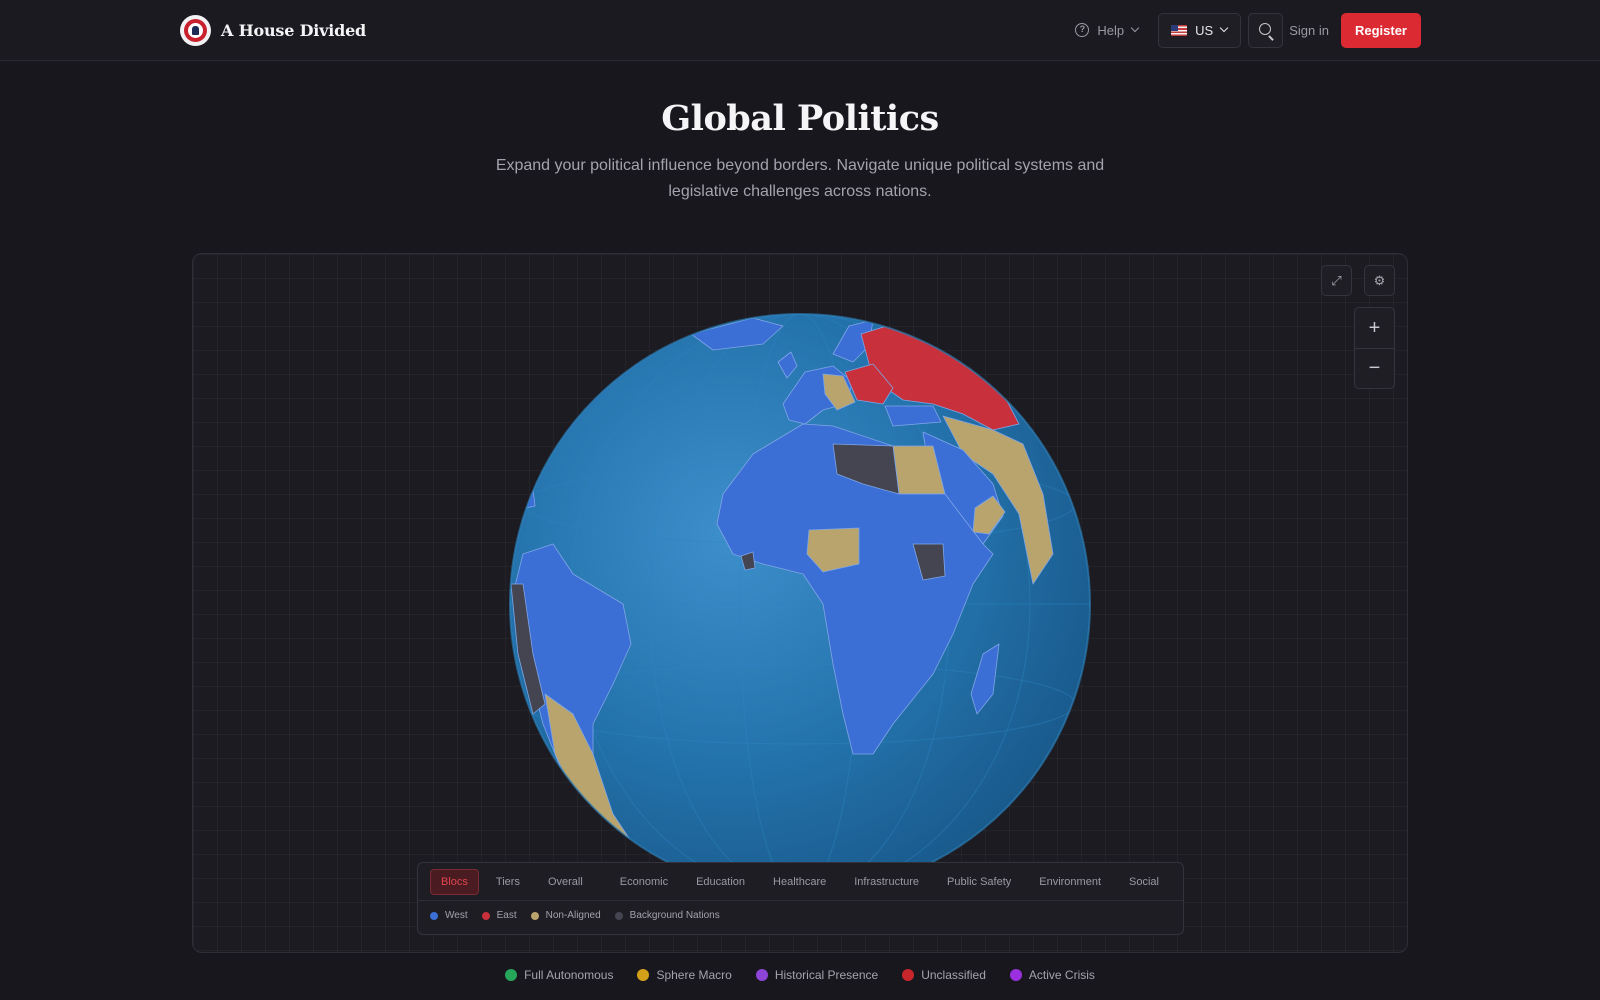 The width and height of the screenshot is (1600, 1000). I want to click on brand-link: A House Divided, so click(273, 30).